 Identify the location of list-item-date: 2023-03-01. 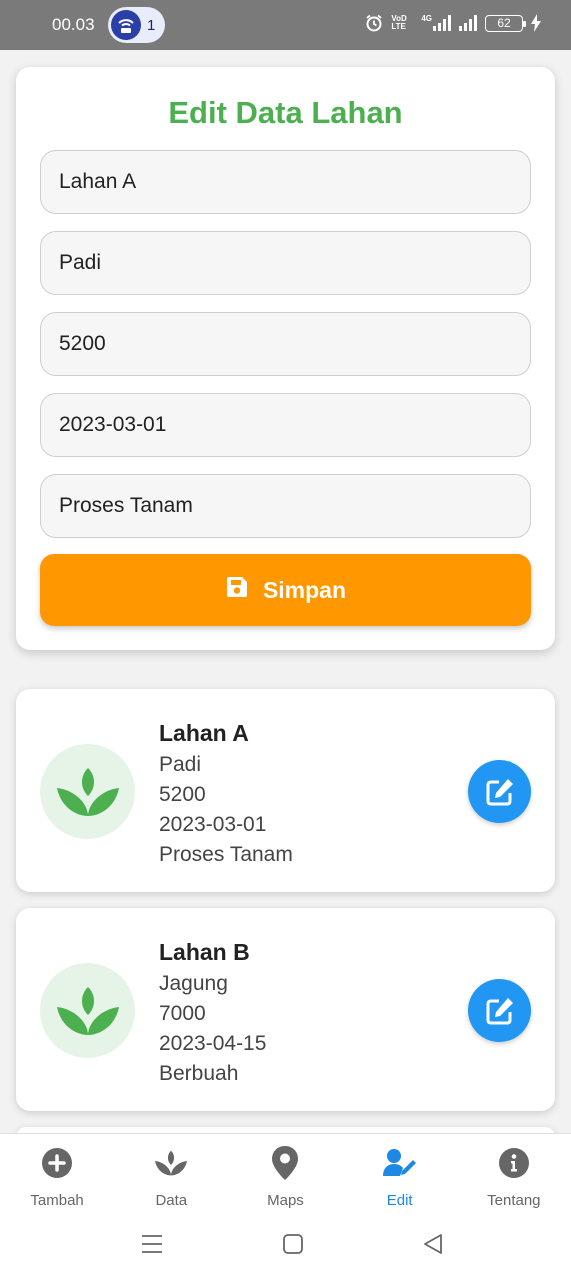
(213, 824).